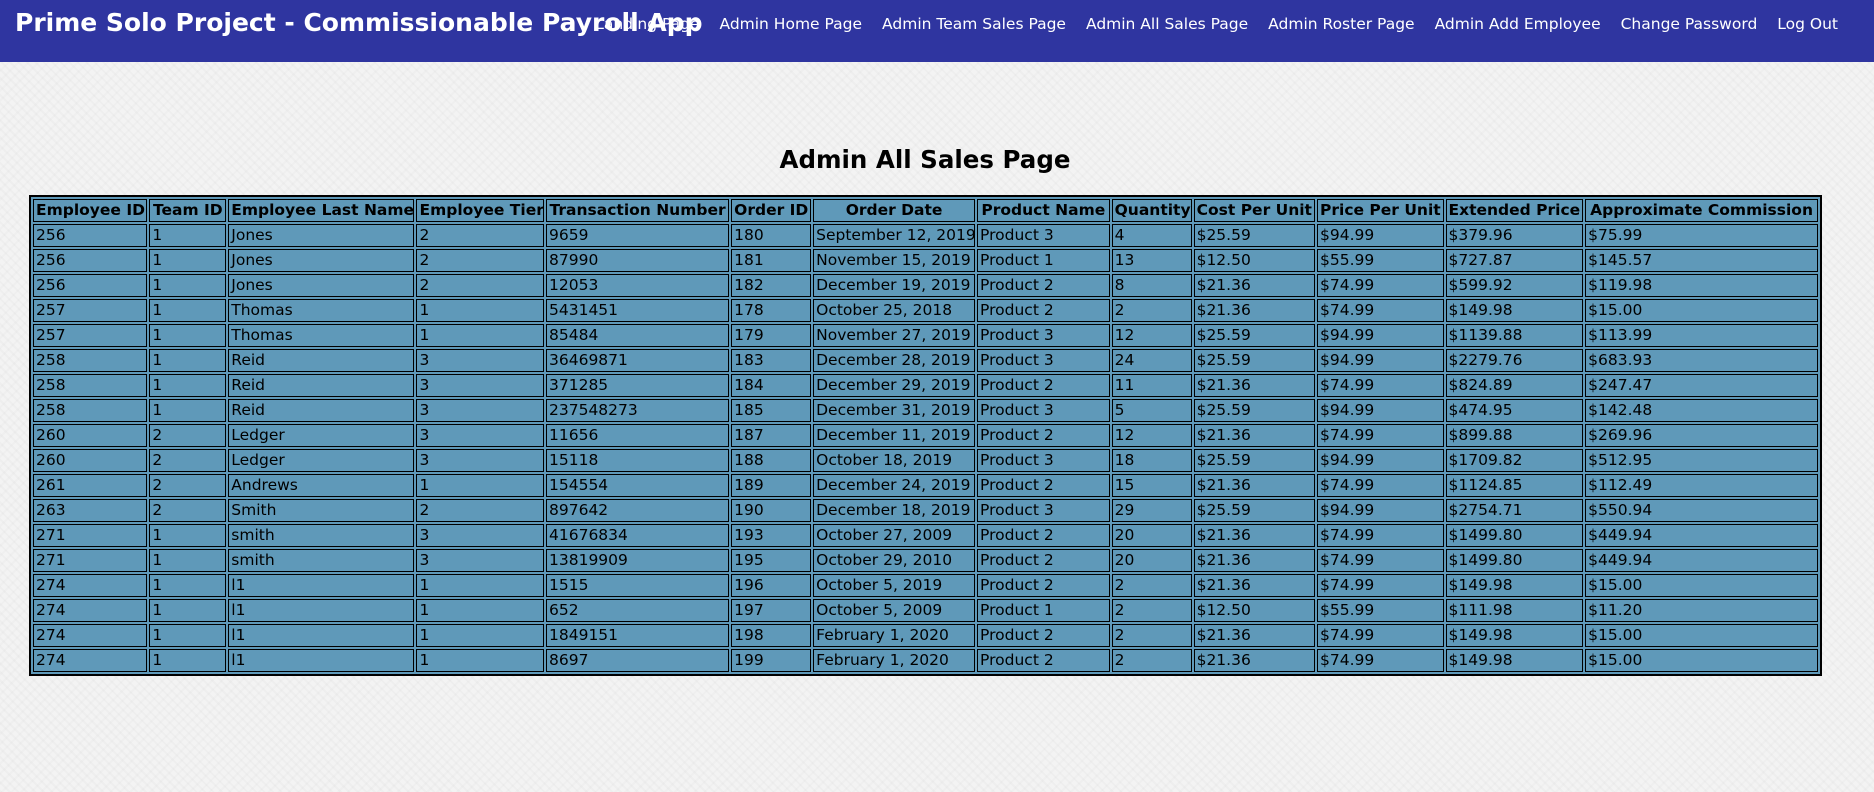 Image resolution: width=1874 pixels, height=792 pixels. Describe the element at coordinates (790, 24) in the screenshot. I see `nav-admin-home-page: Admin Home Page` at that location.